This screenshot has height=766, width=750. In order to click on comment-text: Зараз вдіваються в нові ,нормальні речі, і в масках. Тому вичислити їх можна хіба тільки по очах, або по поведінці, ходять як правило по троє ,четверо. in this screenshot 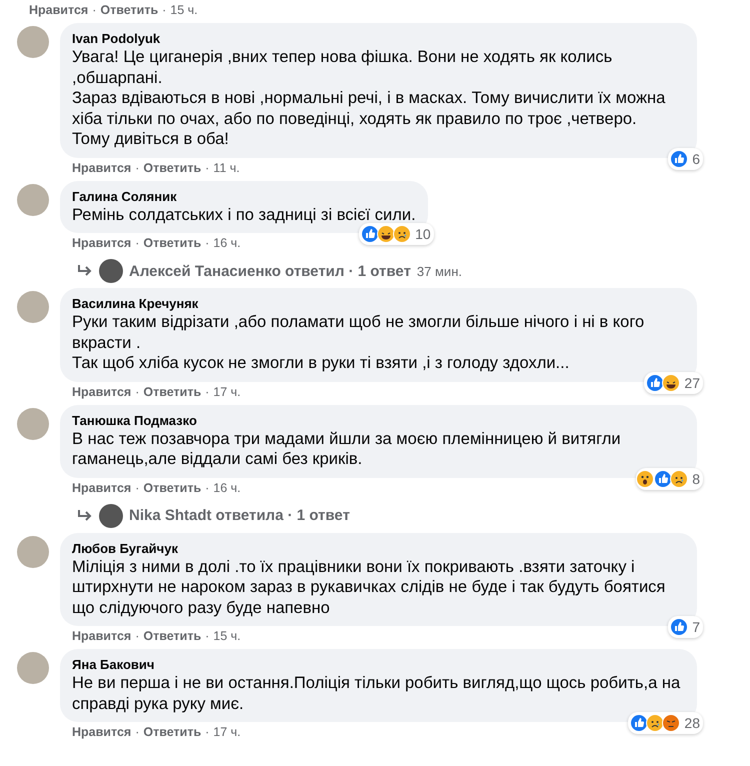, I will do `click(369, 108)`.